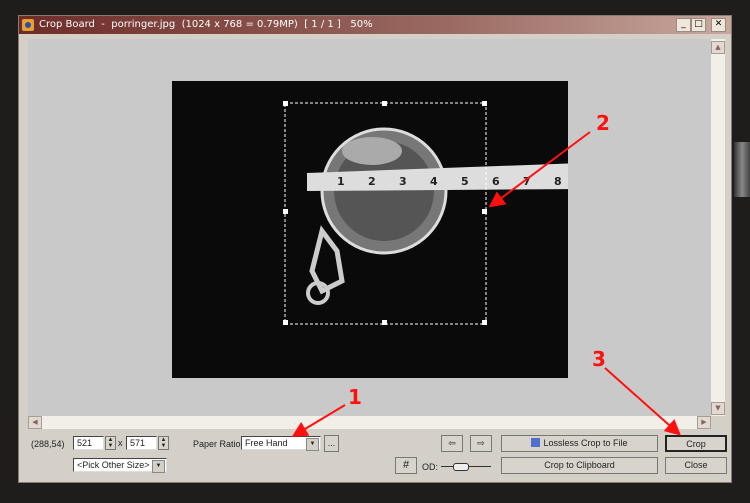 This screenshot has width=750, height=503. I want to click on annotation-1: 1, so click(355, 397).